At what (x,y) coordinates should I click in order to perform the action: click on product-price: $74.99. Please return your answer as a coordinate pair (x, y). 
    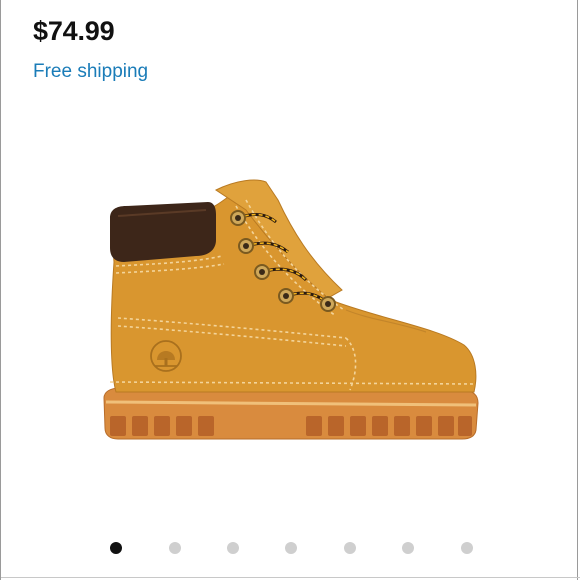
    Looking at the image, I should click on (74, 31).